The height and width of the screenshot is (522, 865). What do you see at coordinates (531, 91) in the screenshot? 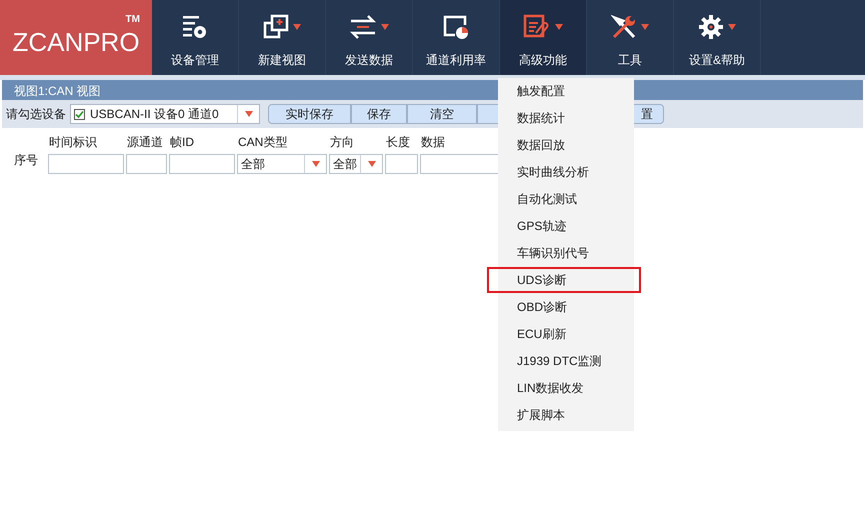
I see `menu-item: 触发配置` at bounding box center [531, 91].